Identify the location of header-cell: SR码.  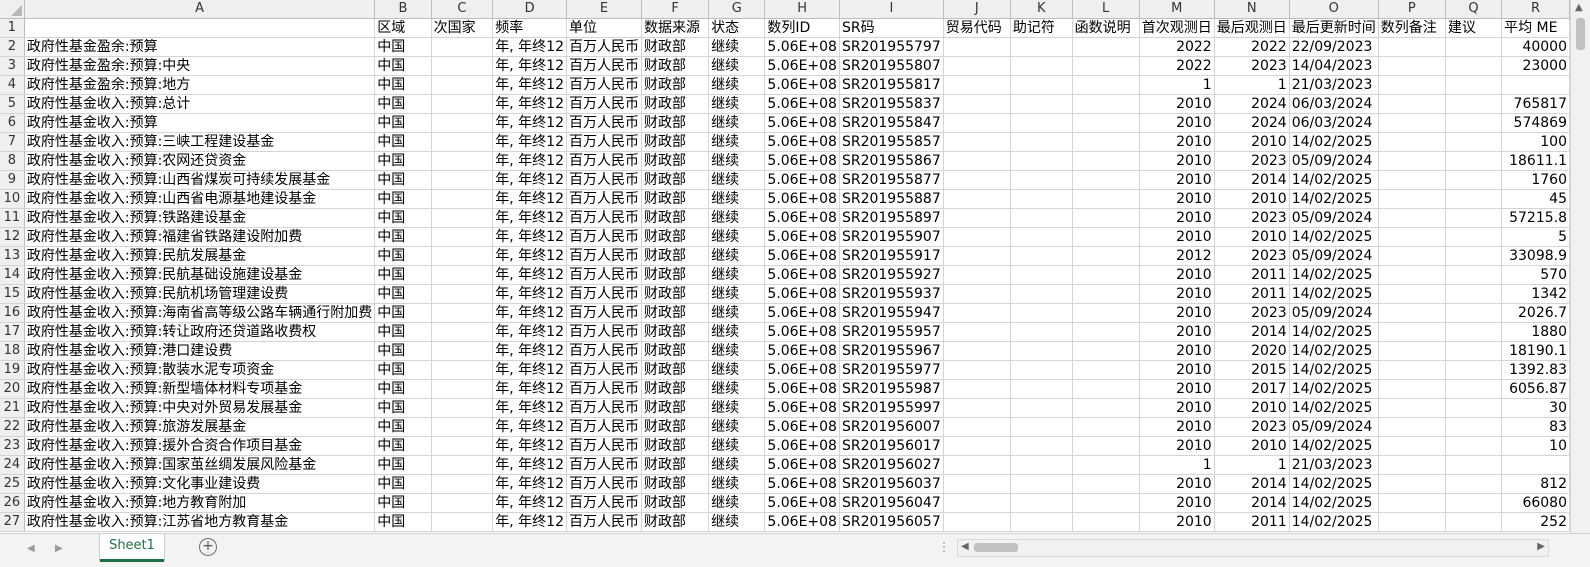
(891, 28).